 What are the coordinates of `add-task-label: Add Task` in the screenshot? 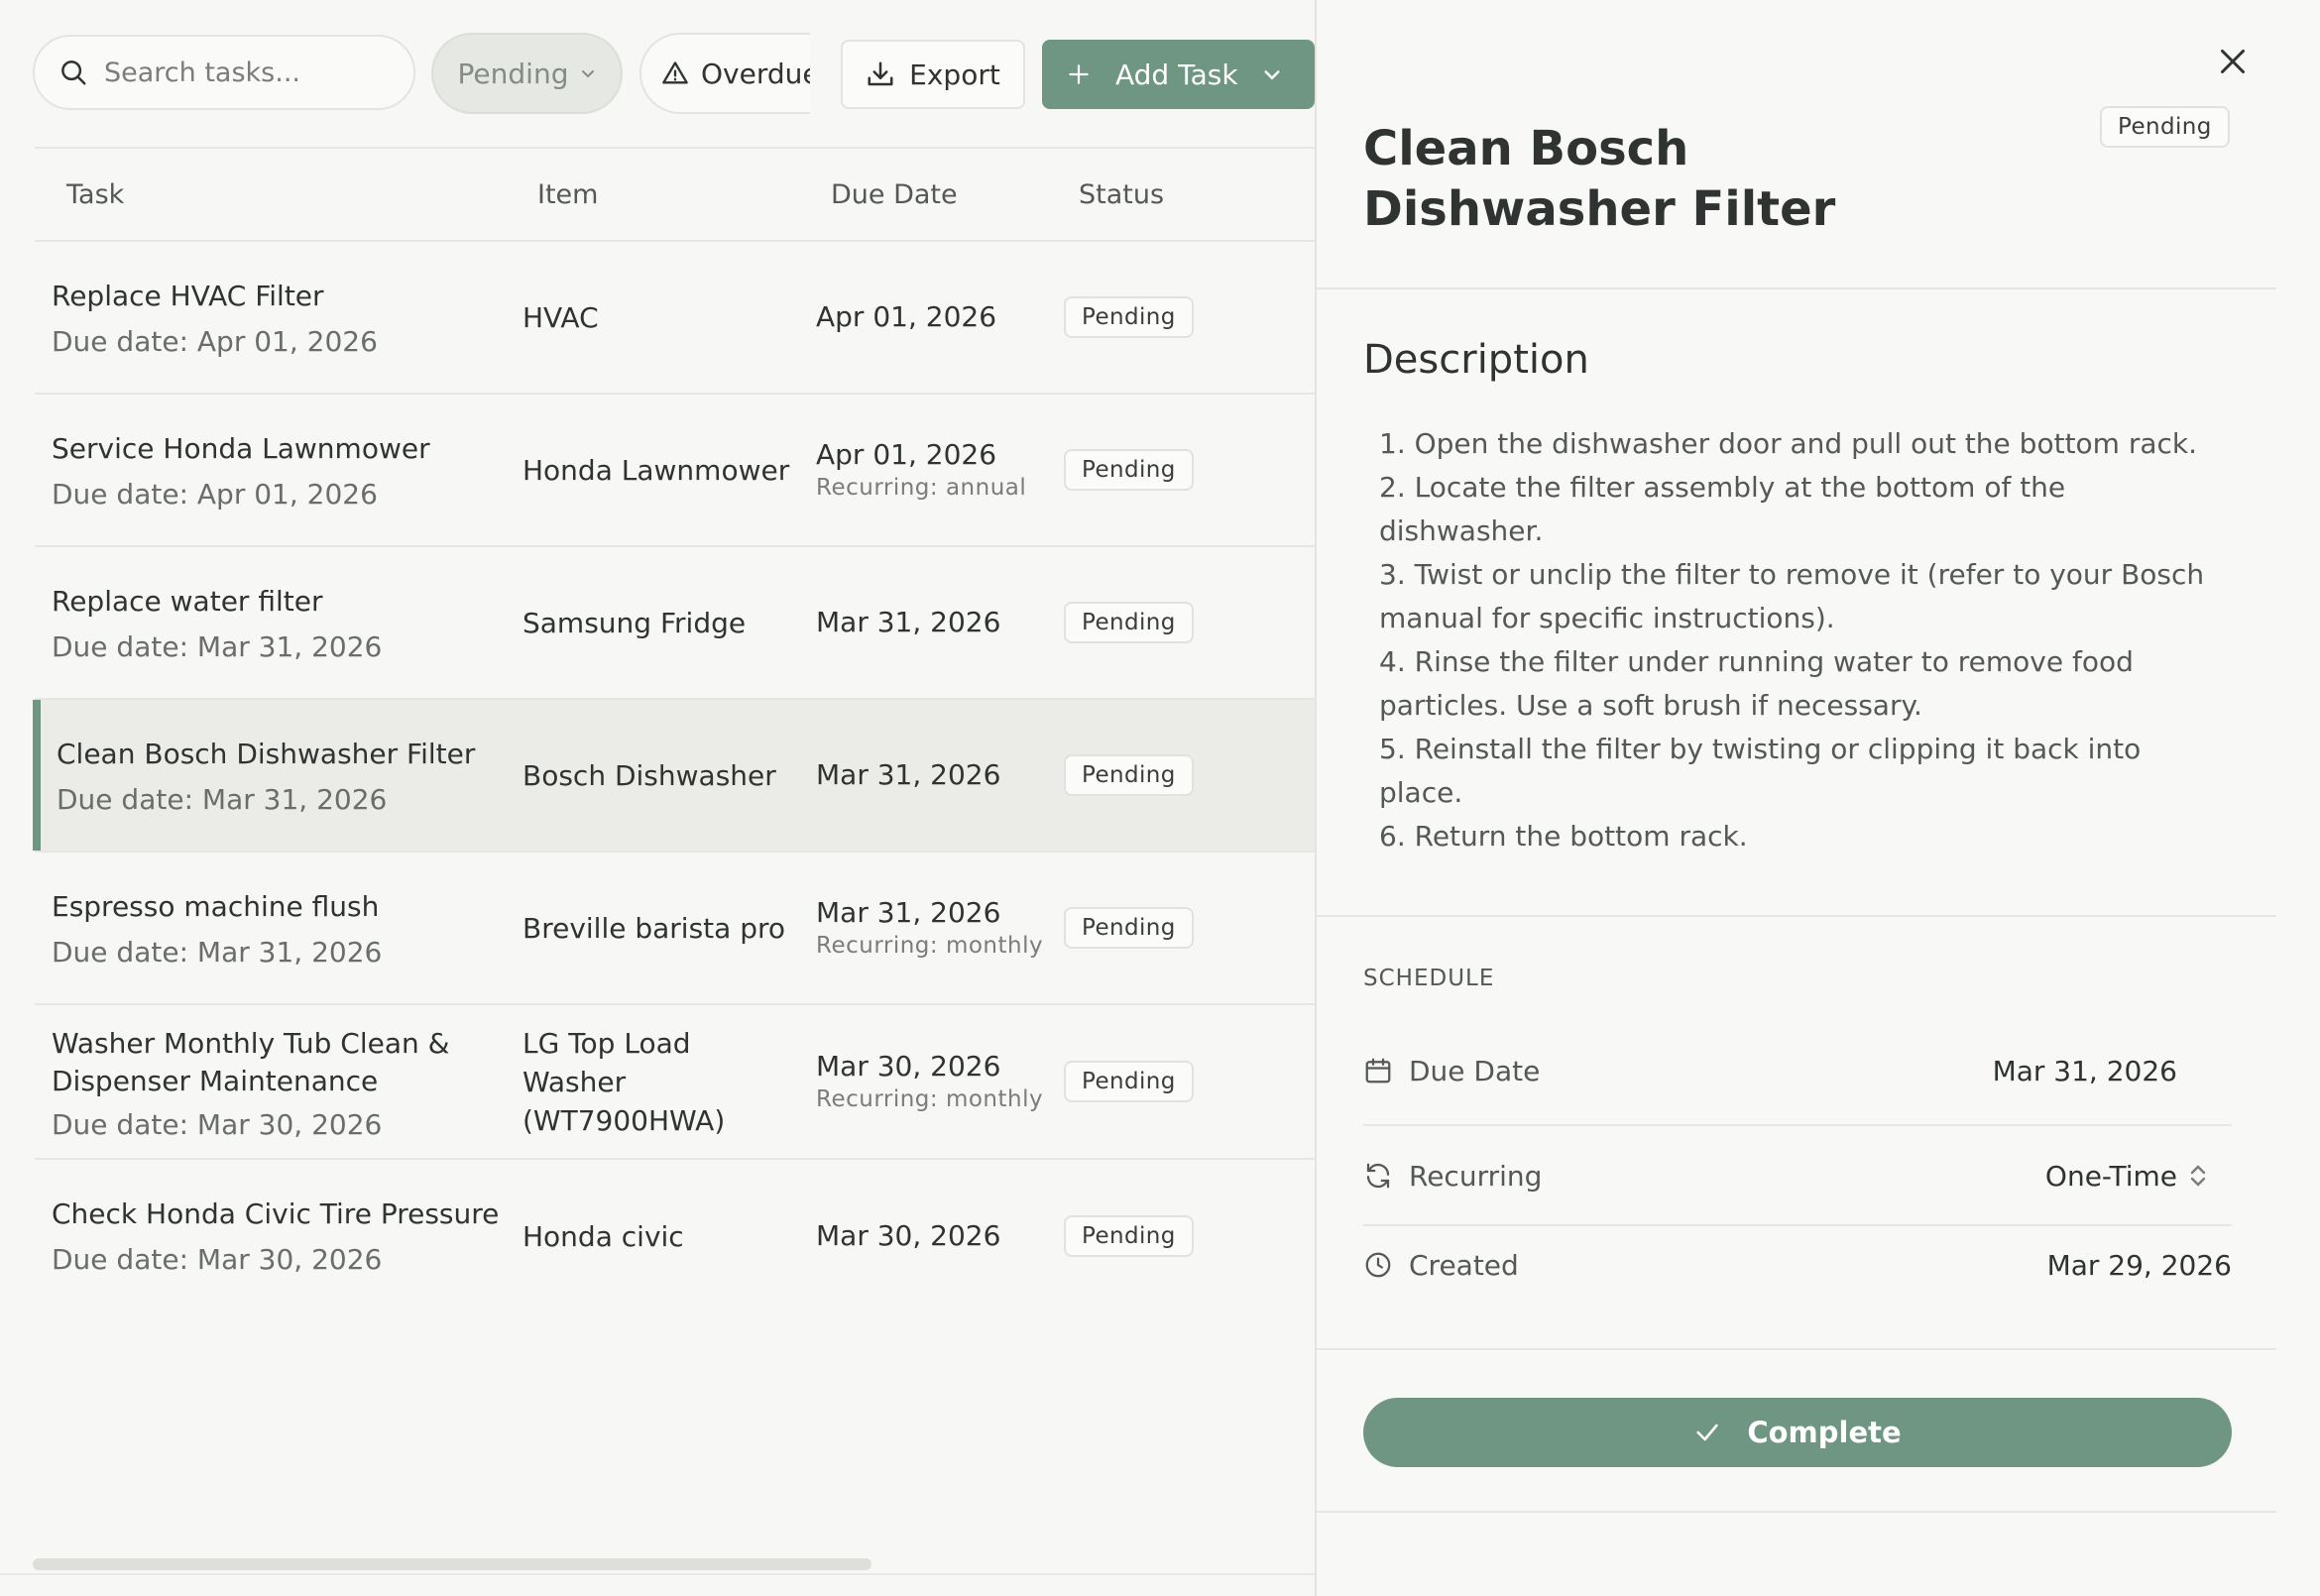 It's located at (1176, 74).